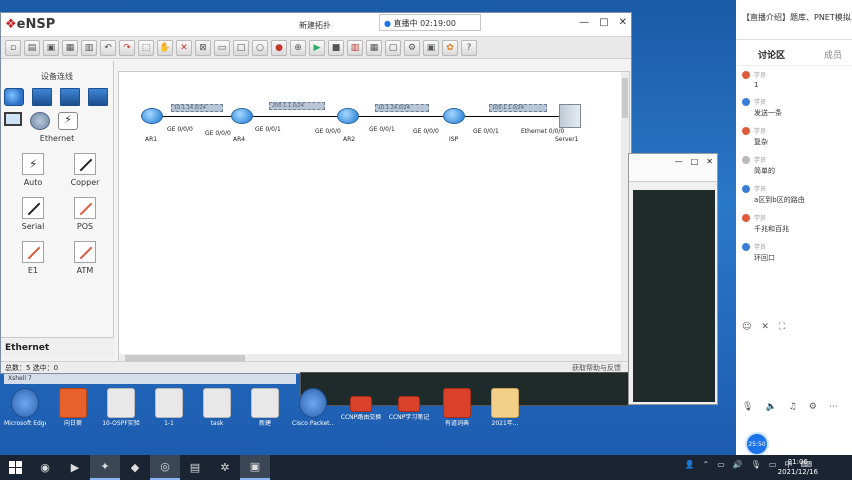 This screenshot has width=852, height=480. I want to click on close-icon: ✕, so click(765, 327).